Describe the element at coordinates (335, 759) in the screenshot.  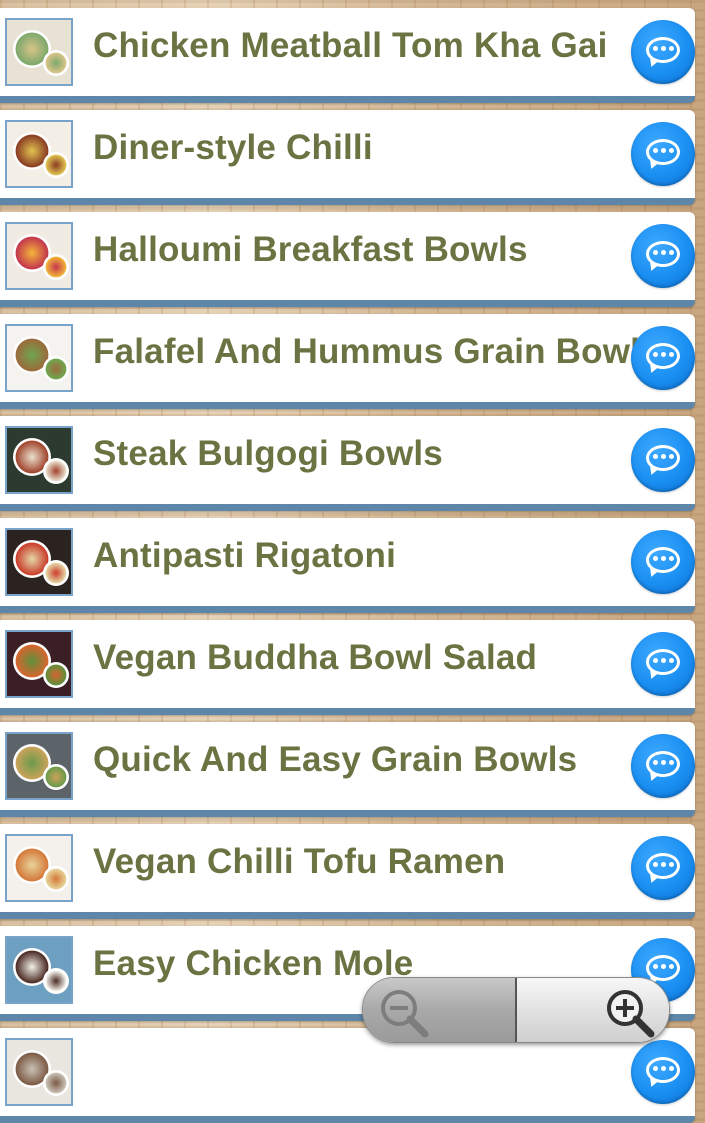
I see `recipe-title: Quick And Easy Grain Bowls` at that location.